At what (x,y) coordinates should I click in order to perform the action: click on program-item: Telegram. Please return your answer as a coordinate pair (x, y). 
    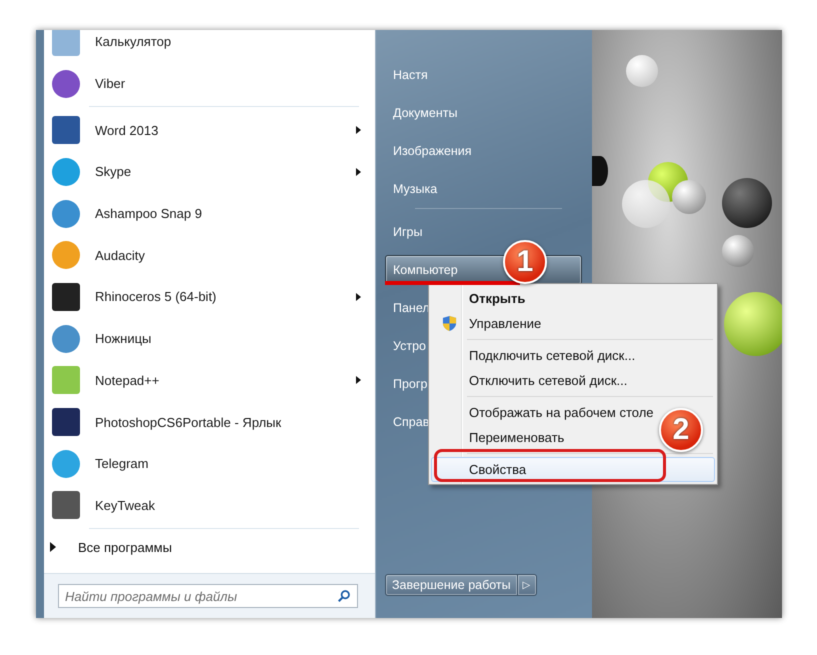
    Looking at the image, I should click on (209, 463).